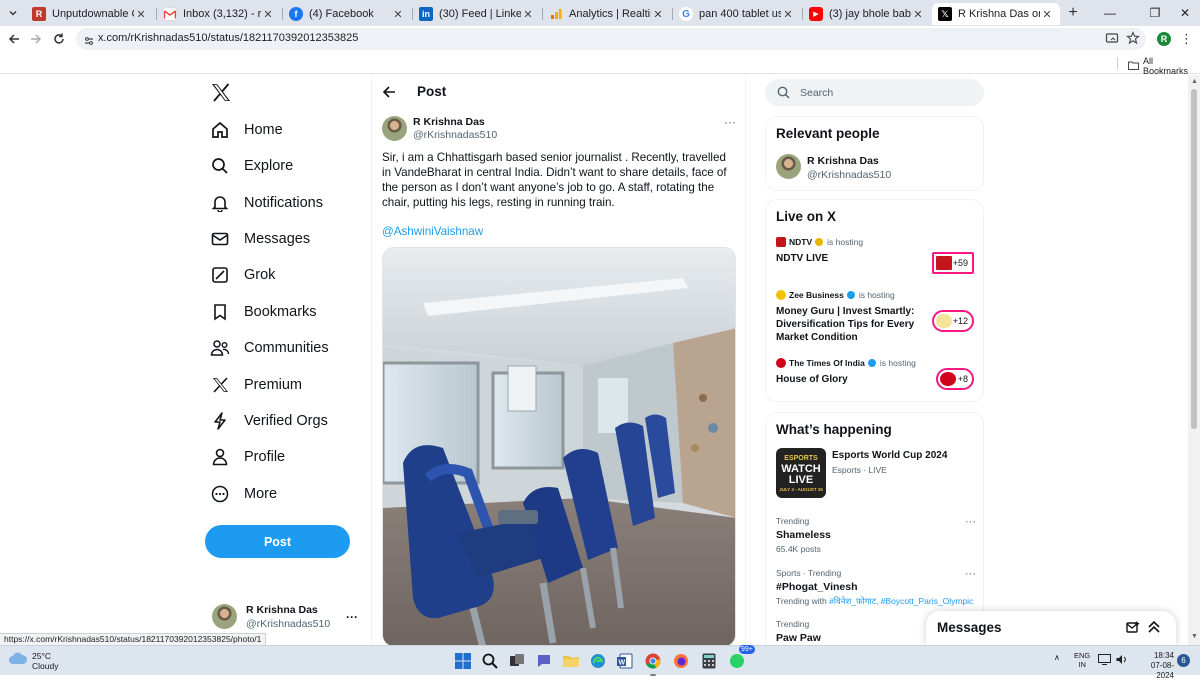 The height and width of the screenshot is (681, 1200). Describe the element at coordinates (247, 457) in the screenshot. I see `nav-profile: Profile` at that location.